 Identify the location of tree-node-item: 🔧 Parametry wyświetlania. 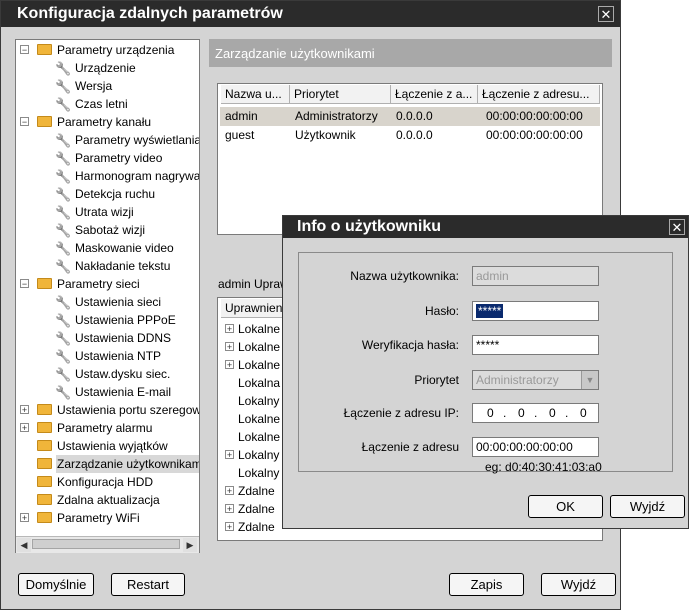
(108, 140).